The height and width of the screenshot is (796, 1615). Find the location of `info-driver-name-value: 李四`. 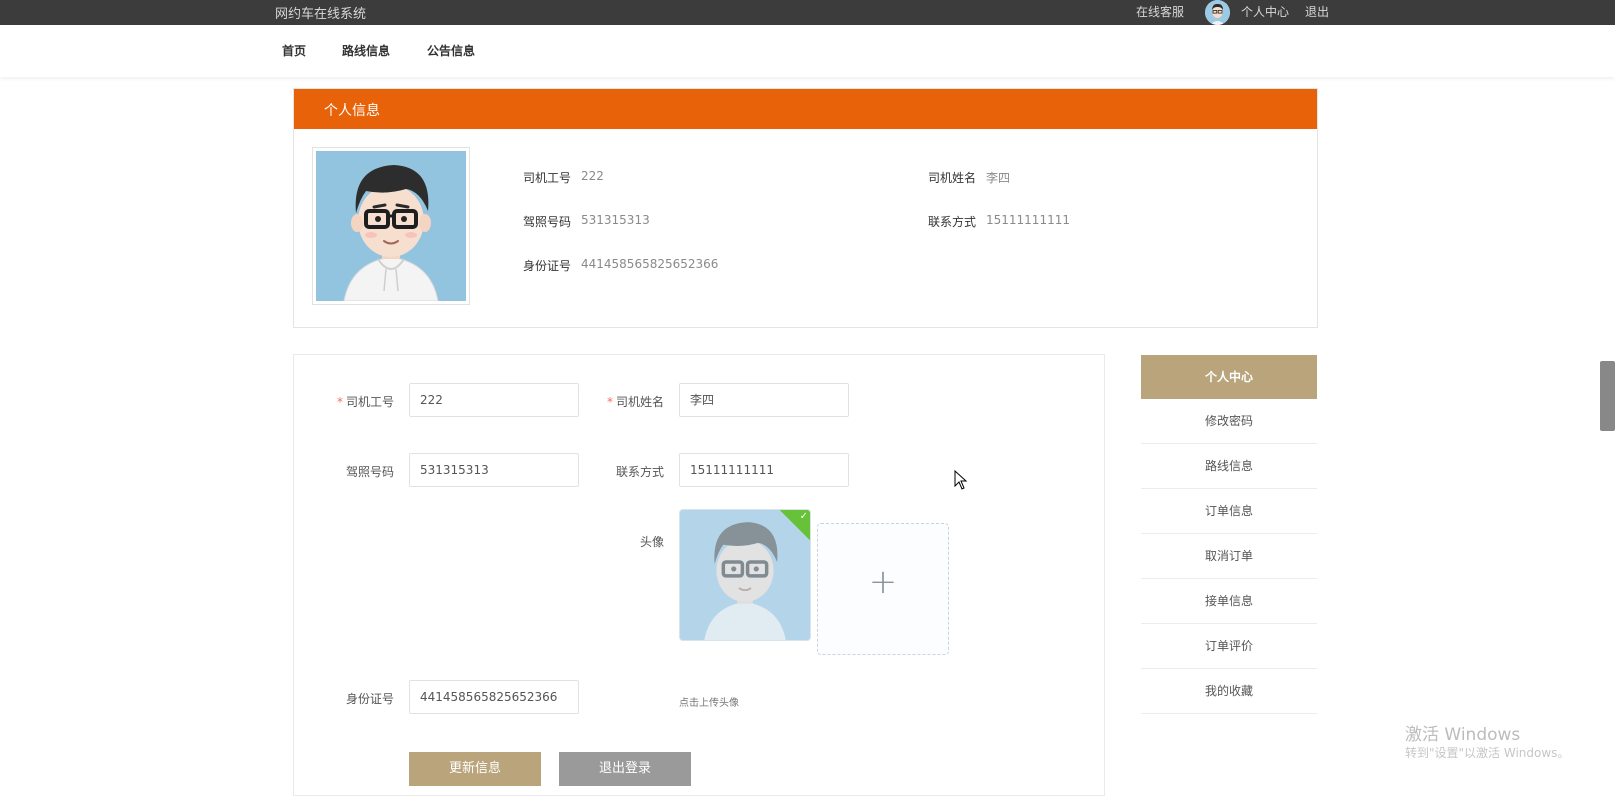

info-driver-name-value: 李四 is located at coordinates (998, 178).